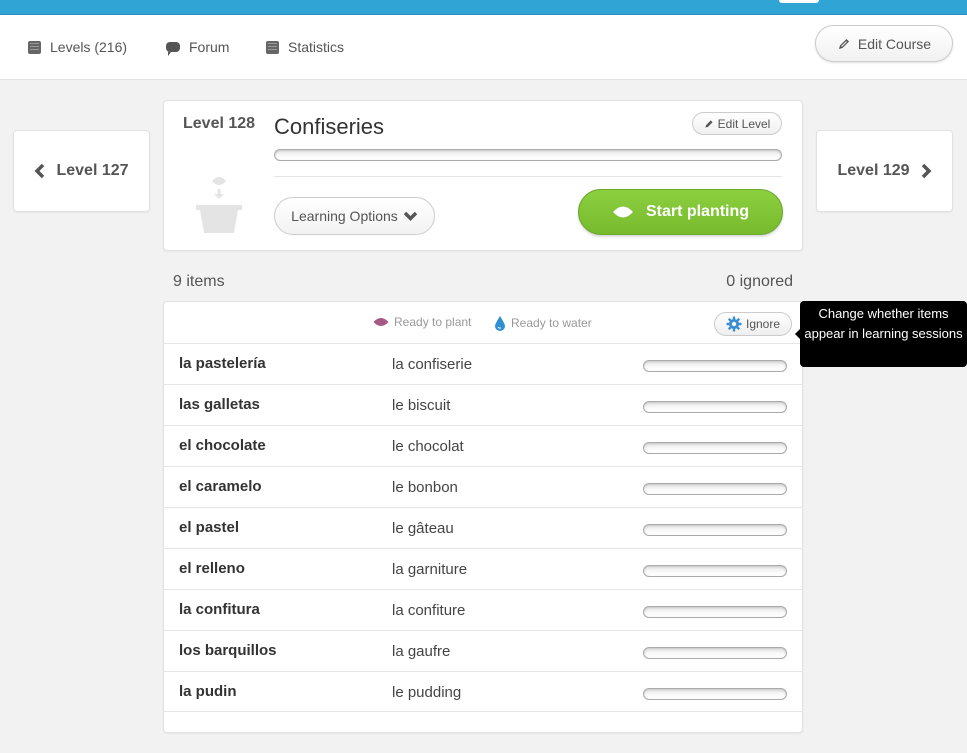 The image size is (967, 753). I want to click on item-word: el caramelo, so click(220, 486).